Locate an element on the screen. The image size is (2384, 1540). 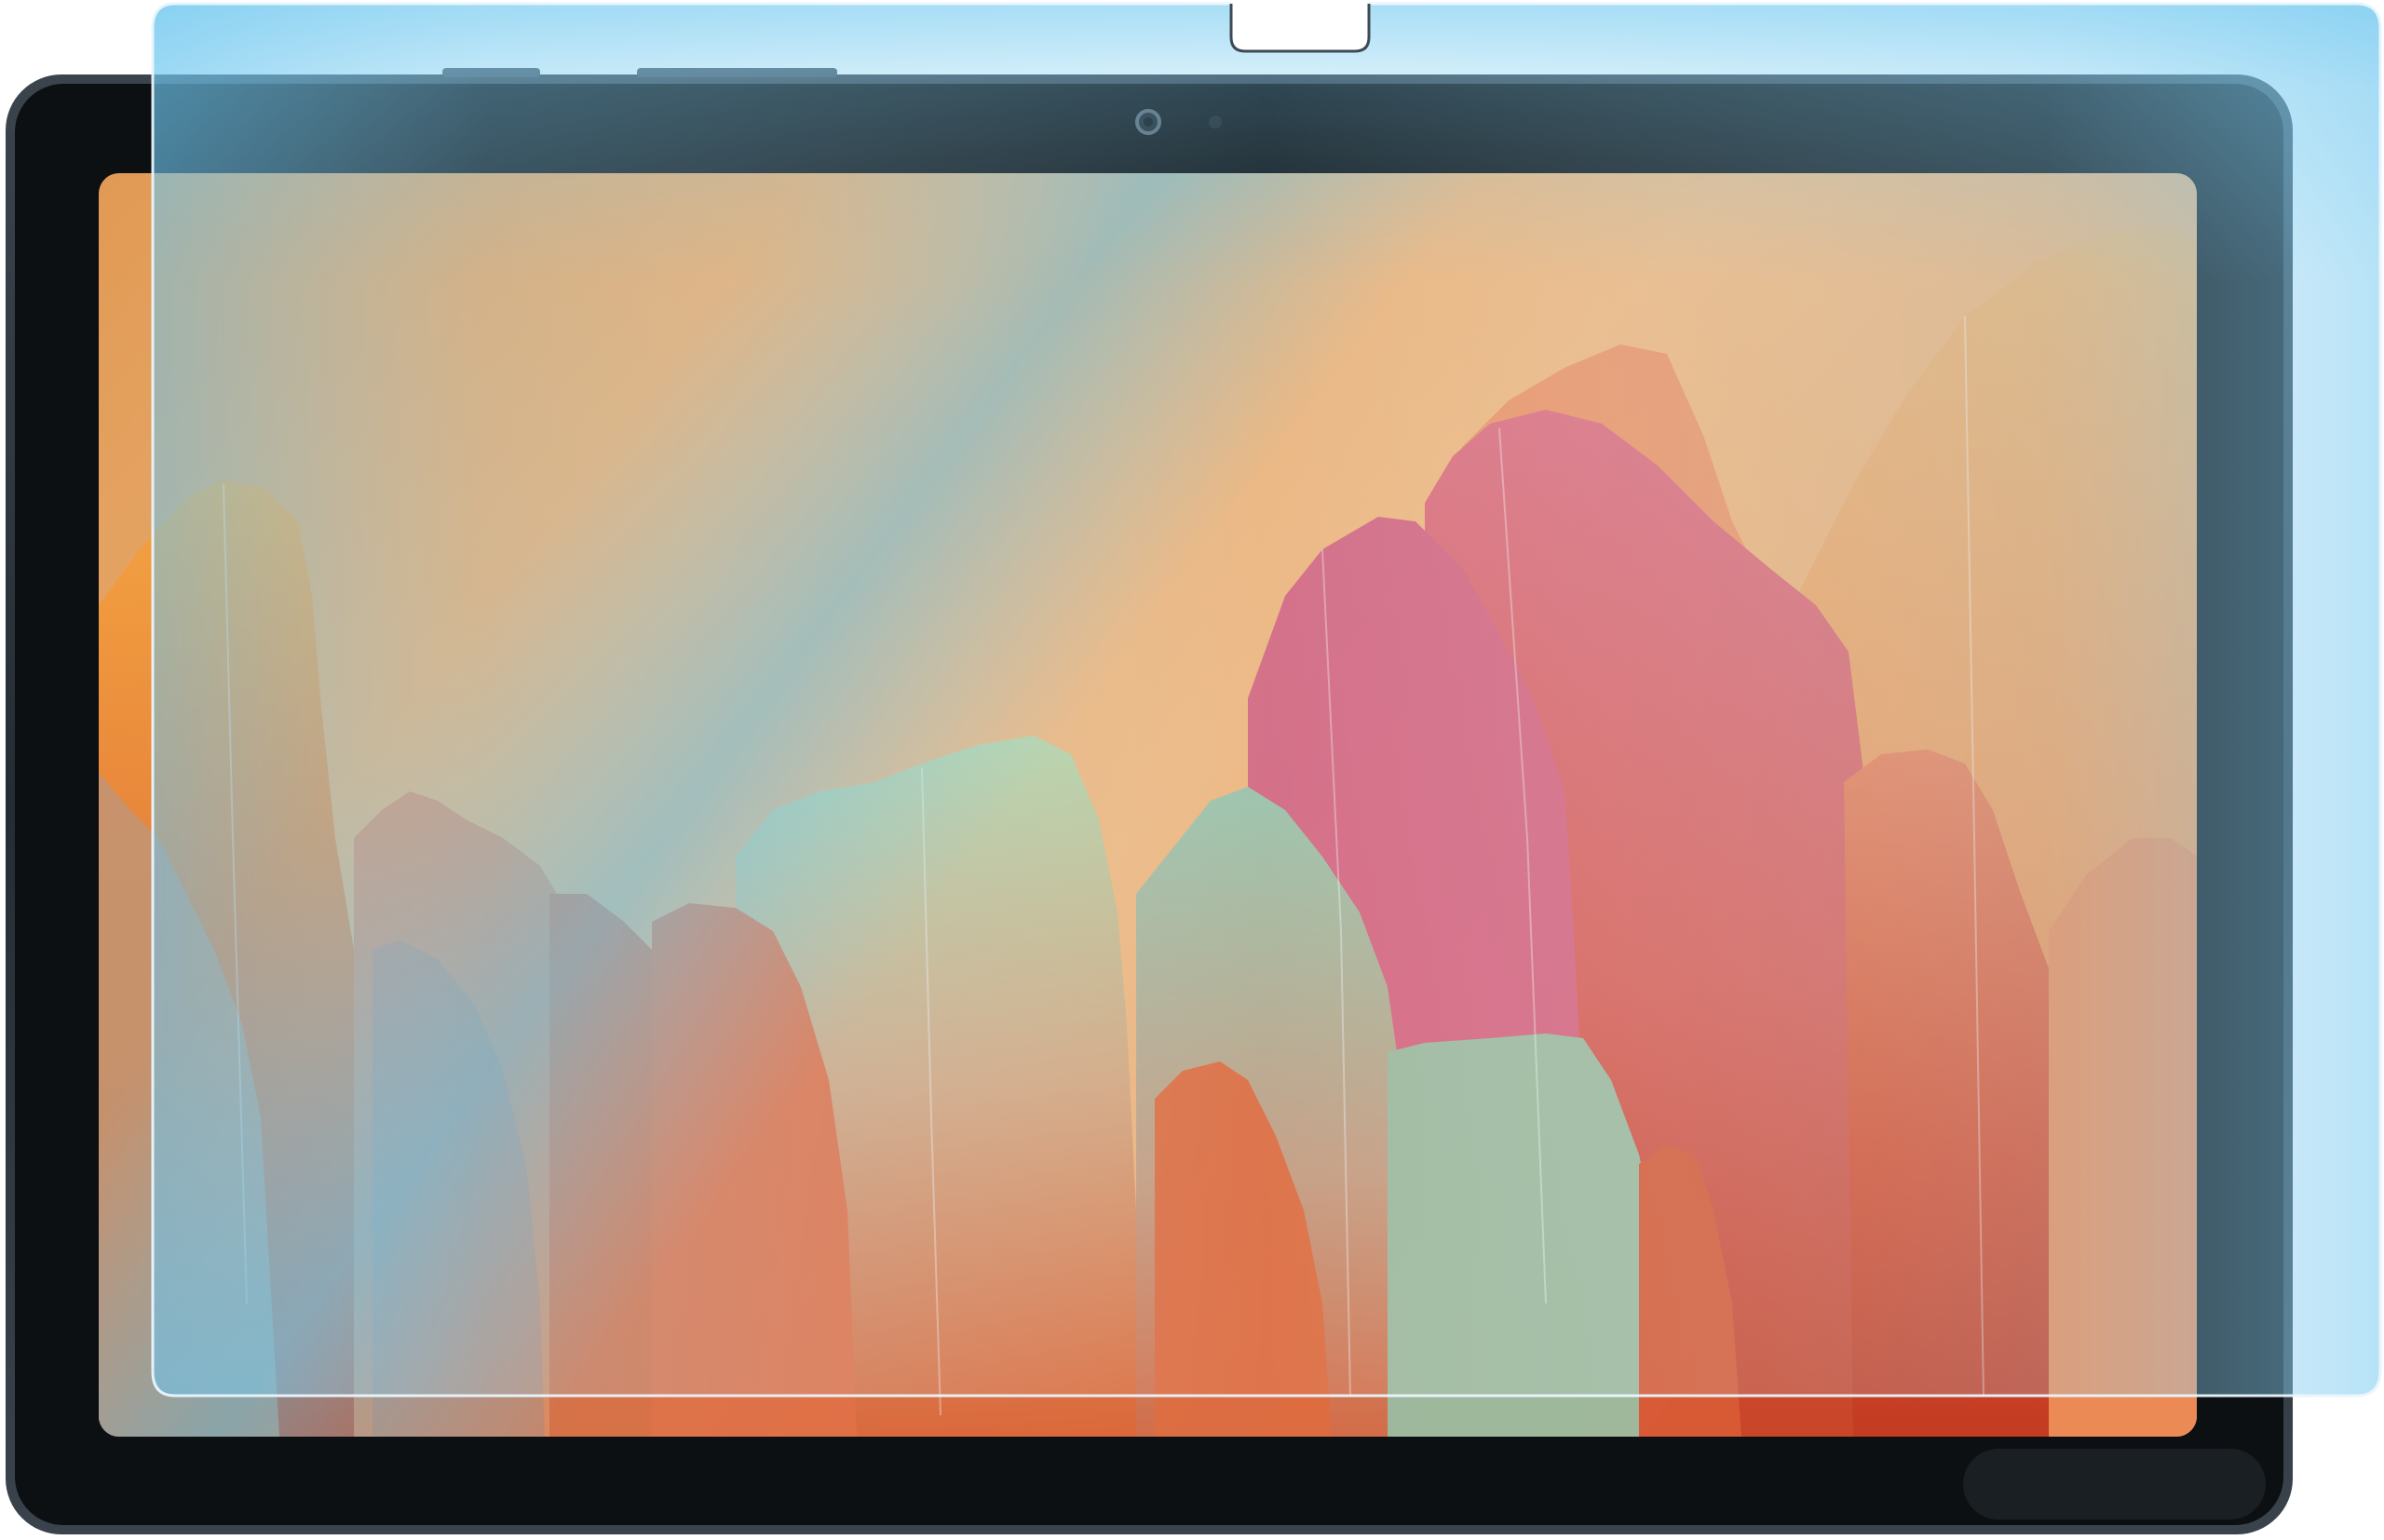
bottom-bezel-label is located at coordinates (2114, 1485).